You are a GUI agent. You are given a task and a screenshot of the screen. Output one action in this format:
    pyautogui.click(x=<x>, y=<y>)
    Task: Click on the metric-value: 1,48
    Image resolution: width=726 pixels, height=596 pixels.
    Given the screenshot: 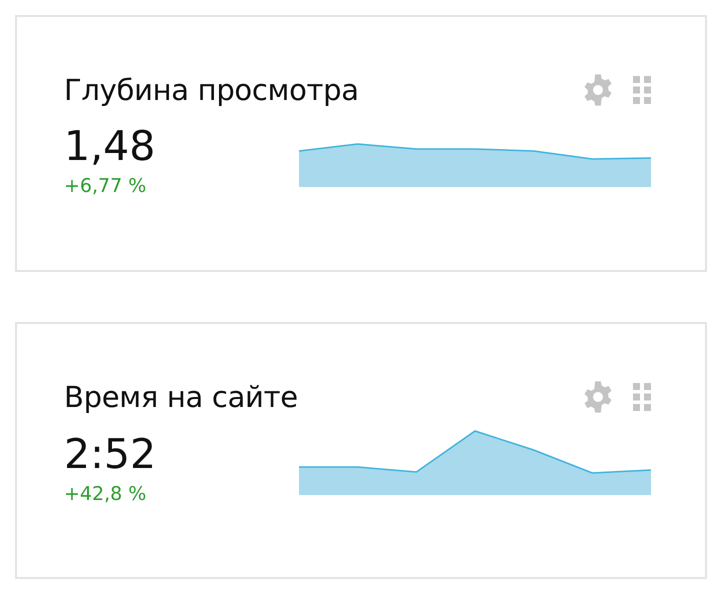 What is the action you would take?
    pyautogui.click(x=110, y=146)
    